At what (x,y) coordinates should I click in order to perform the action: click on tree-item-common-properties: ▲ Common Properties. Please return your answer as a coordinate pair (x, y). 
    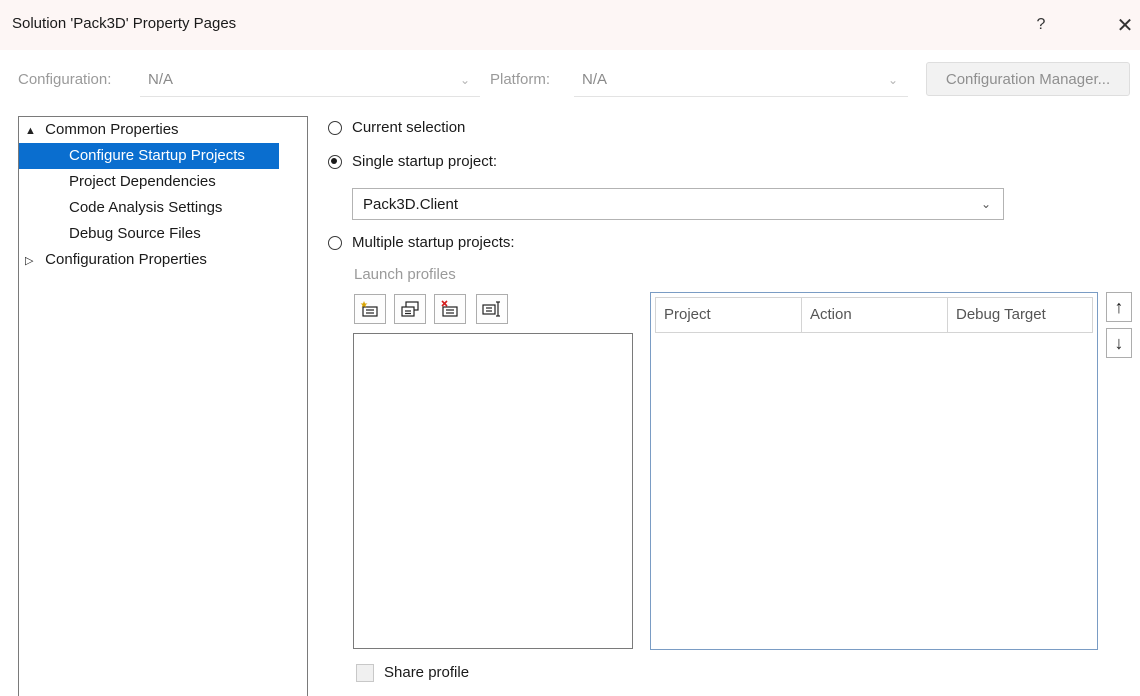
    Looking at the image, I should click on (163, 130).